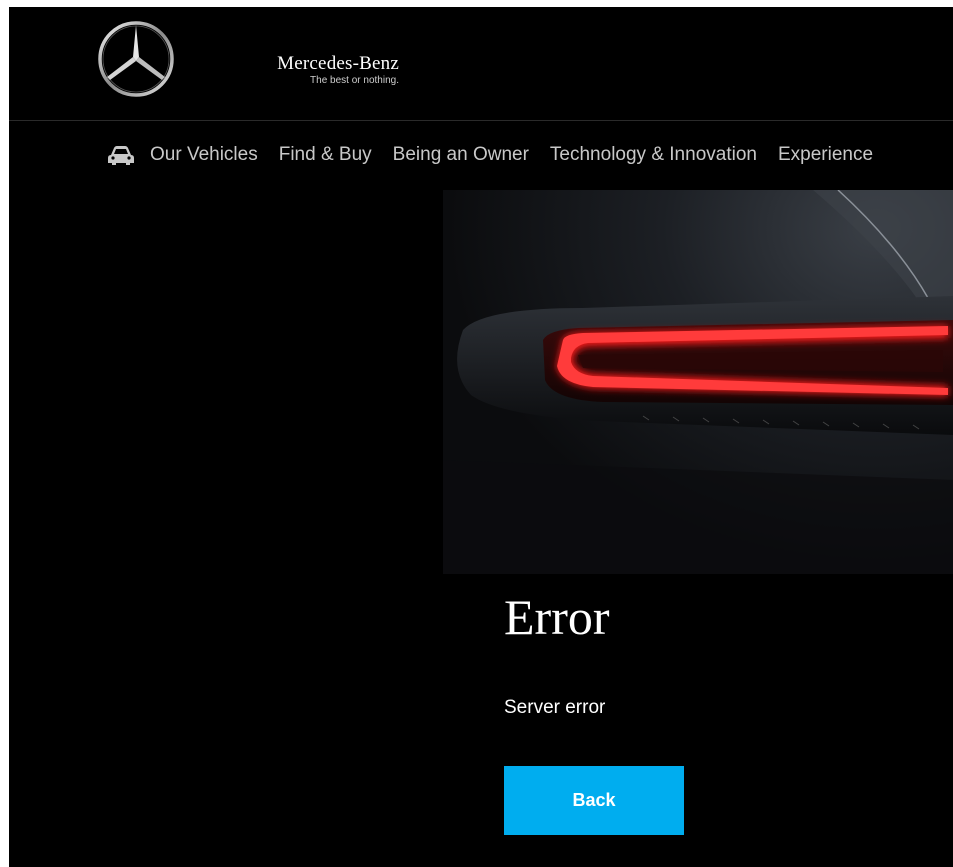 The width and height of the screenshot is (953, 867). I want to click on brand-slogan: The best or nothing., so click(354, 80).